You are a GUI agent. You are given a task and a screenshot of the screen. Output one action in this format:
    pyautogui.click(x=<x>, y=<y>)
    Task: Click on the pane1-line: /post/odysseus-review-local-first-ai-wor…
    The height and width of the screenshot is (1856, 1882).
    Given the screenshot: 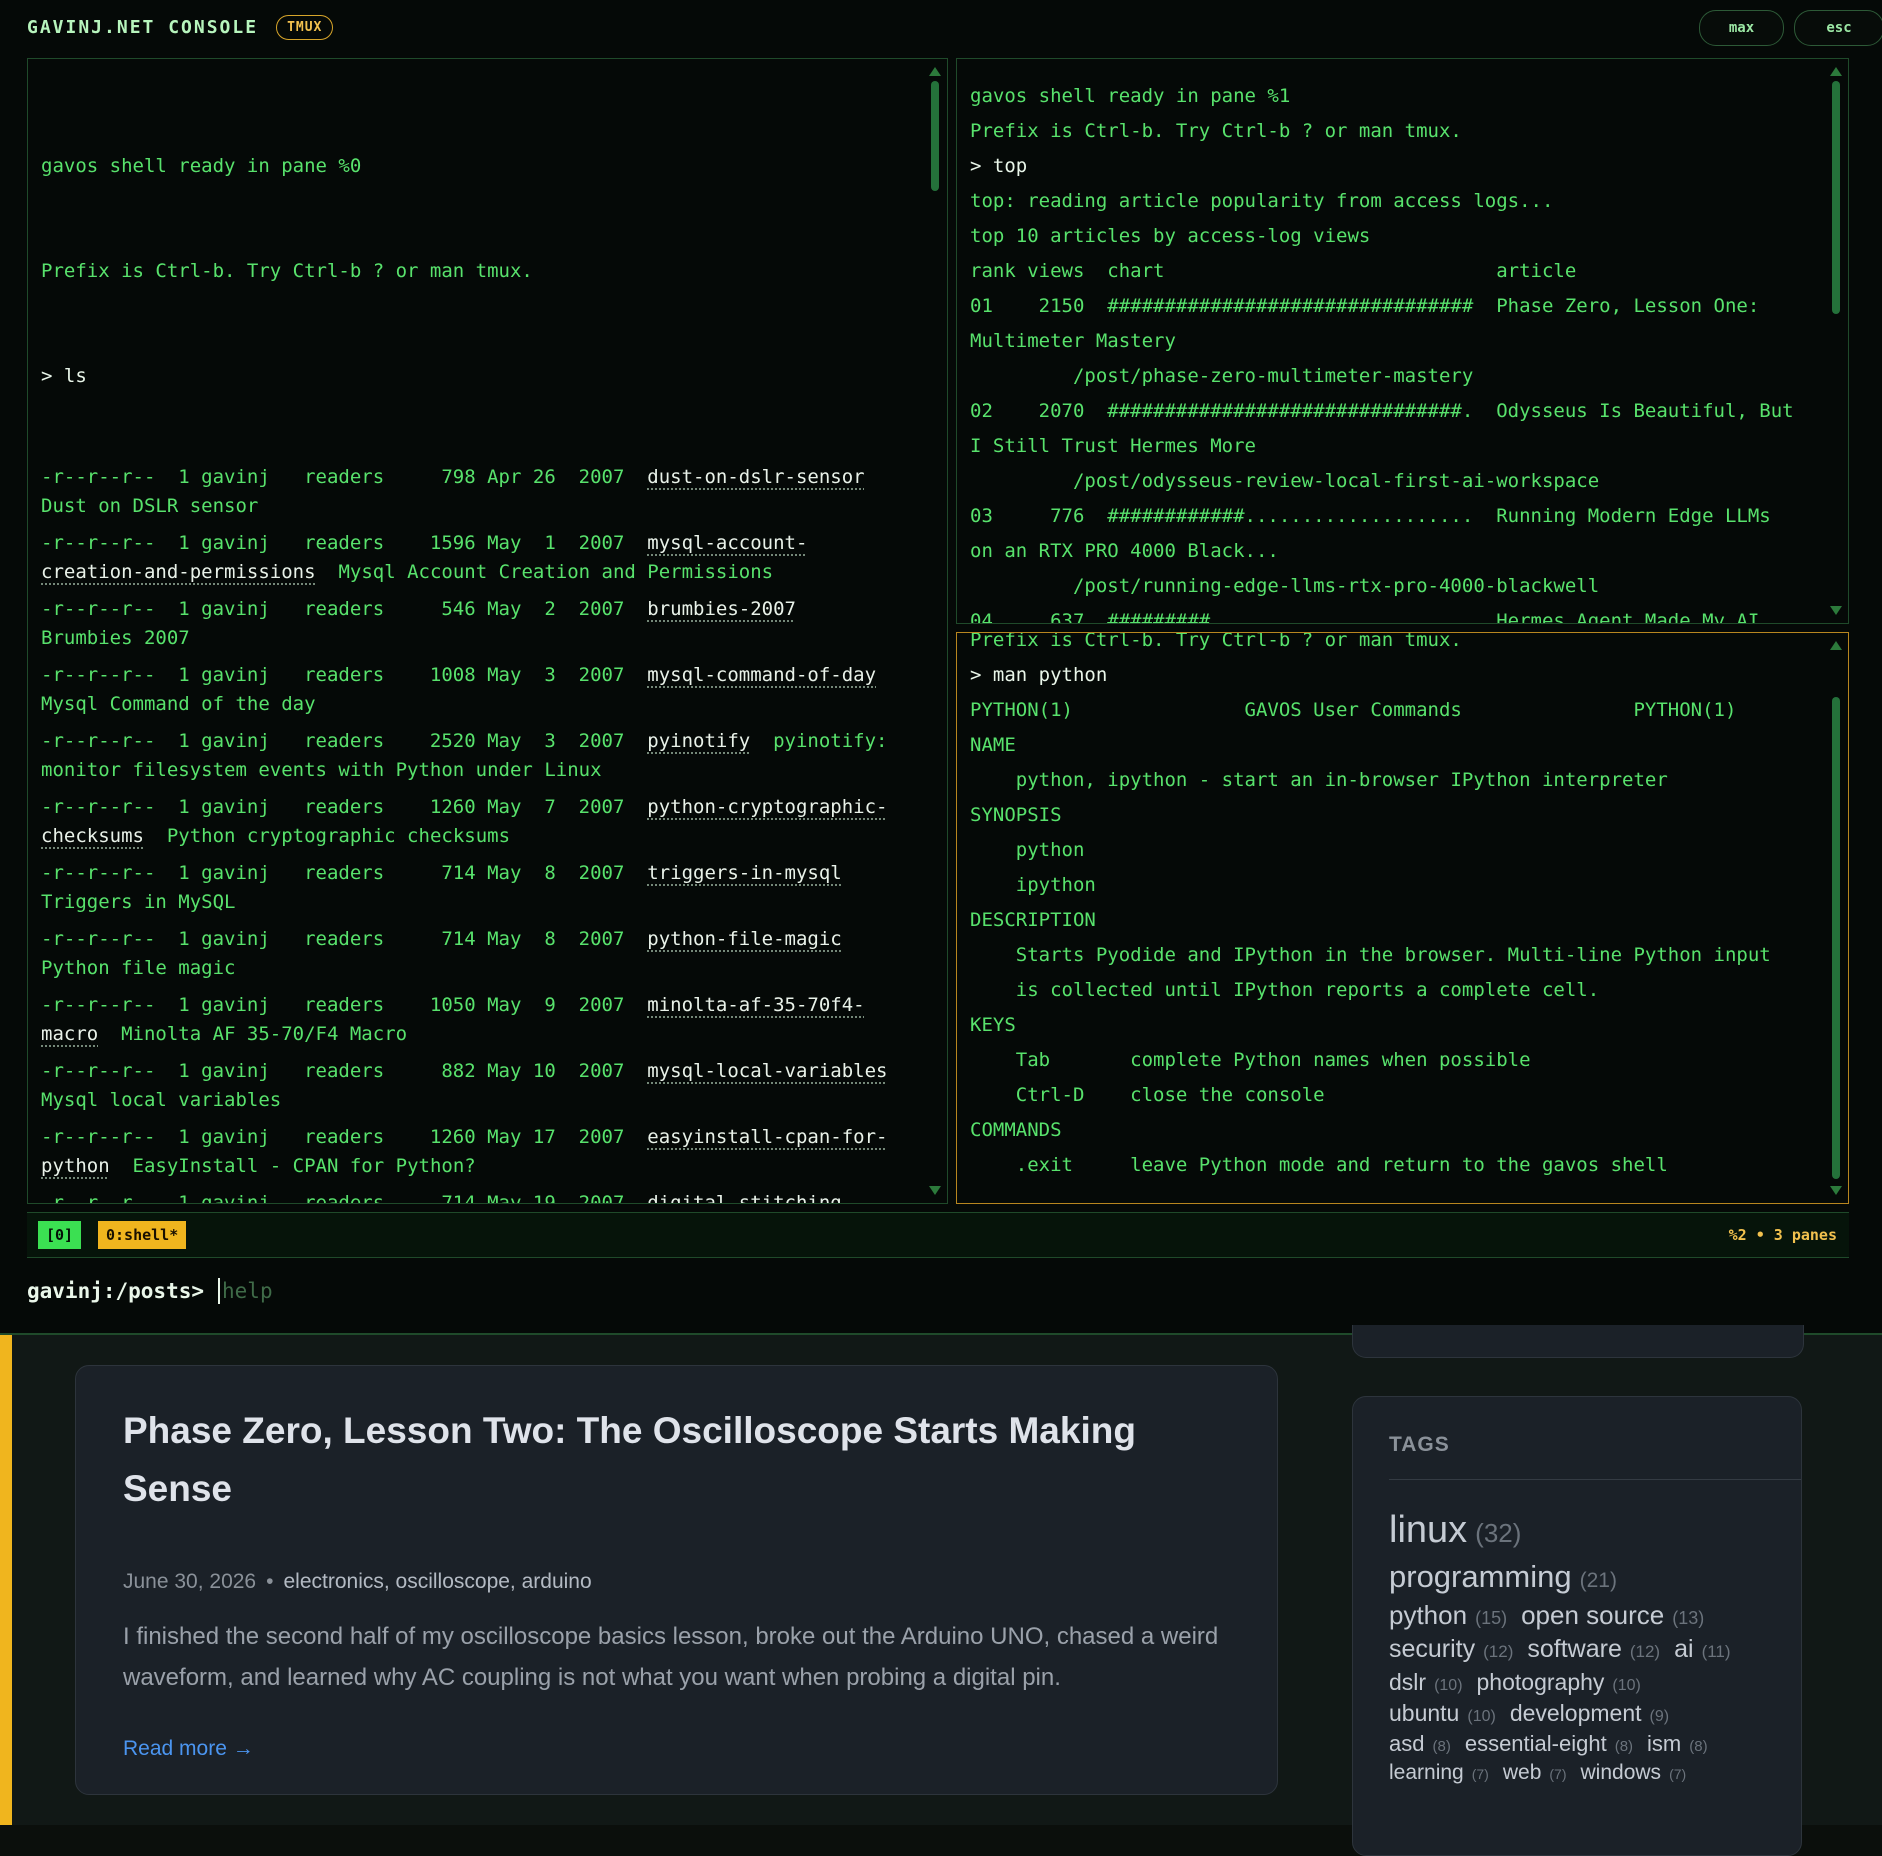 What is the action you would take?
    pyautogui.click(x=1285, y=481)
    